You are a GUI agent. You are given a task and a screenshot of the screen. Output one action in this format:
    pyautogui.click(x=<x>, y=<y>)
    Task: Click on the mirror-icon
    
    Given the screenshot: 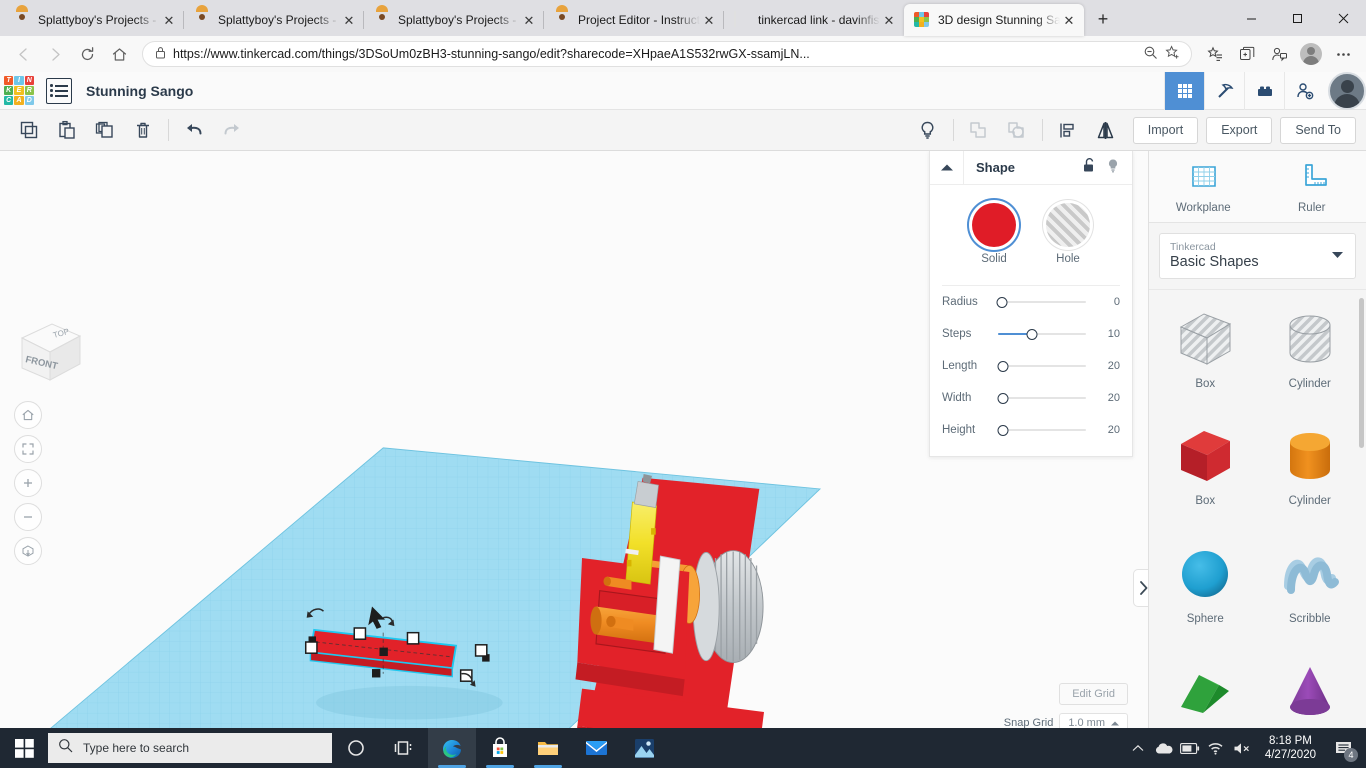 What is the action you would take?
    pyautogui.click(x=1106, y=130)
    